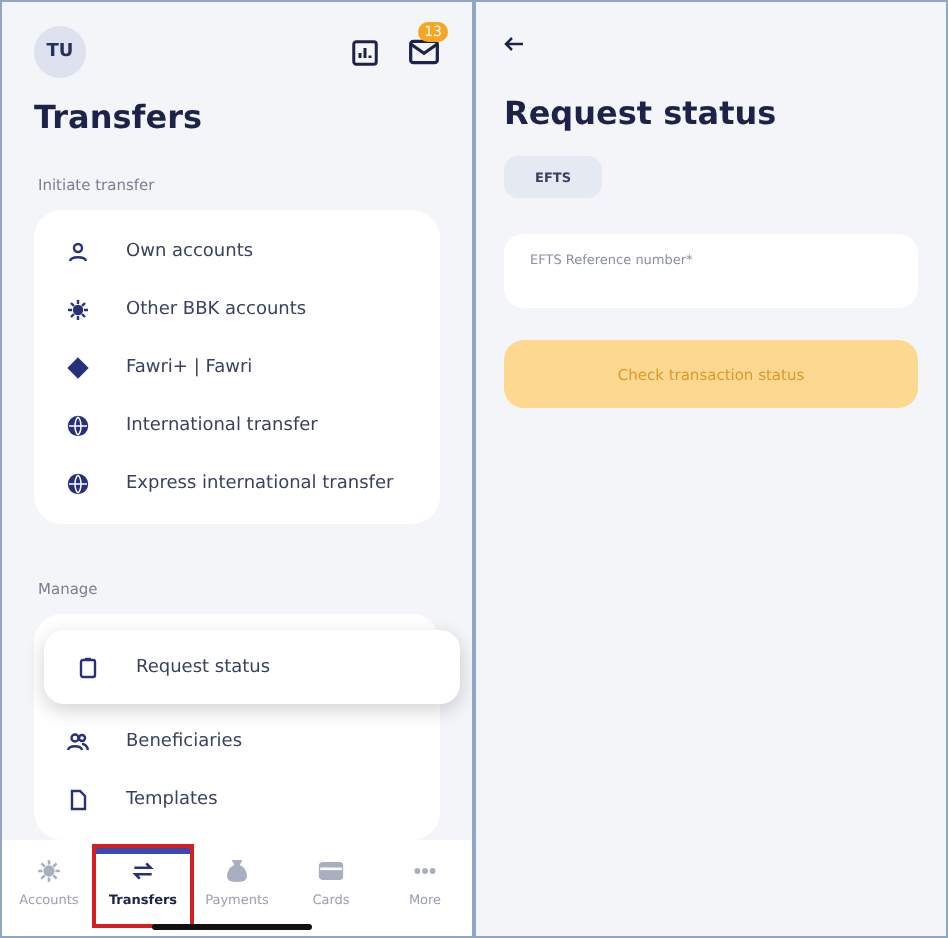  Describe the element at coordinates (78, 799) in the screenshot. I see `file-icon` at that location.